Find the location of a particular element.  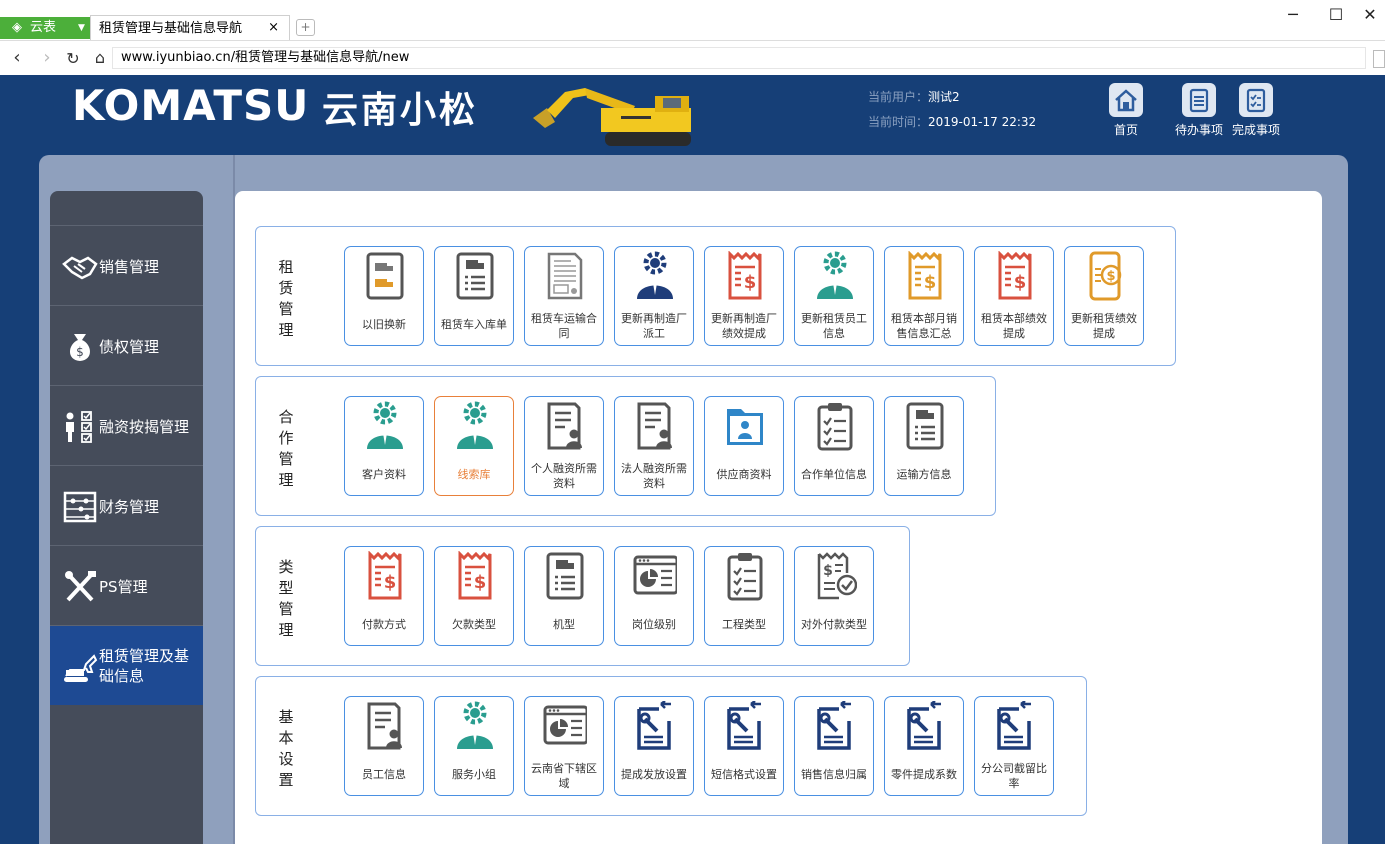

group-title: 基本设置 is located at coordinates (286, 748).